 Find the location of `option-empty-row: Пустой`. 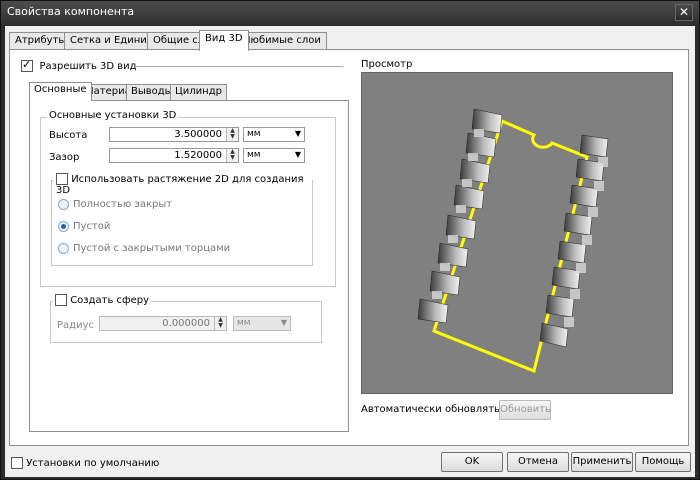

option-empty-row: Пустой is located at coordinates (84, 225).